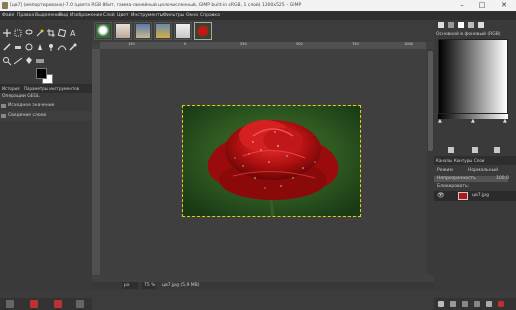  I want to click on vertical-scrollbar, so click(430, 162).